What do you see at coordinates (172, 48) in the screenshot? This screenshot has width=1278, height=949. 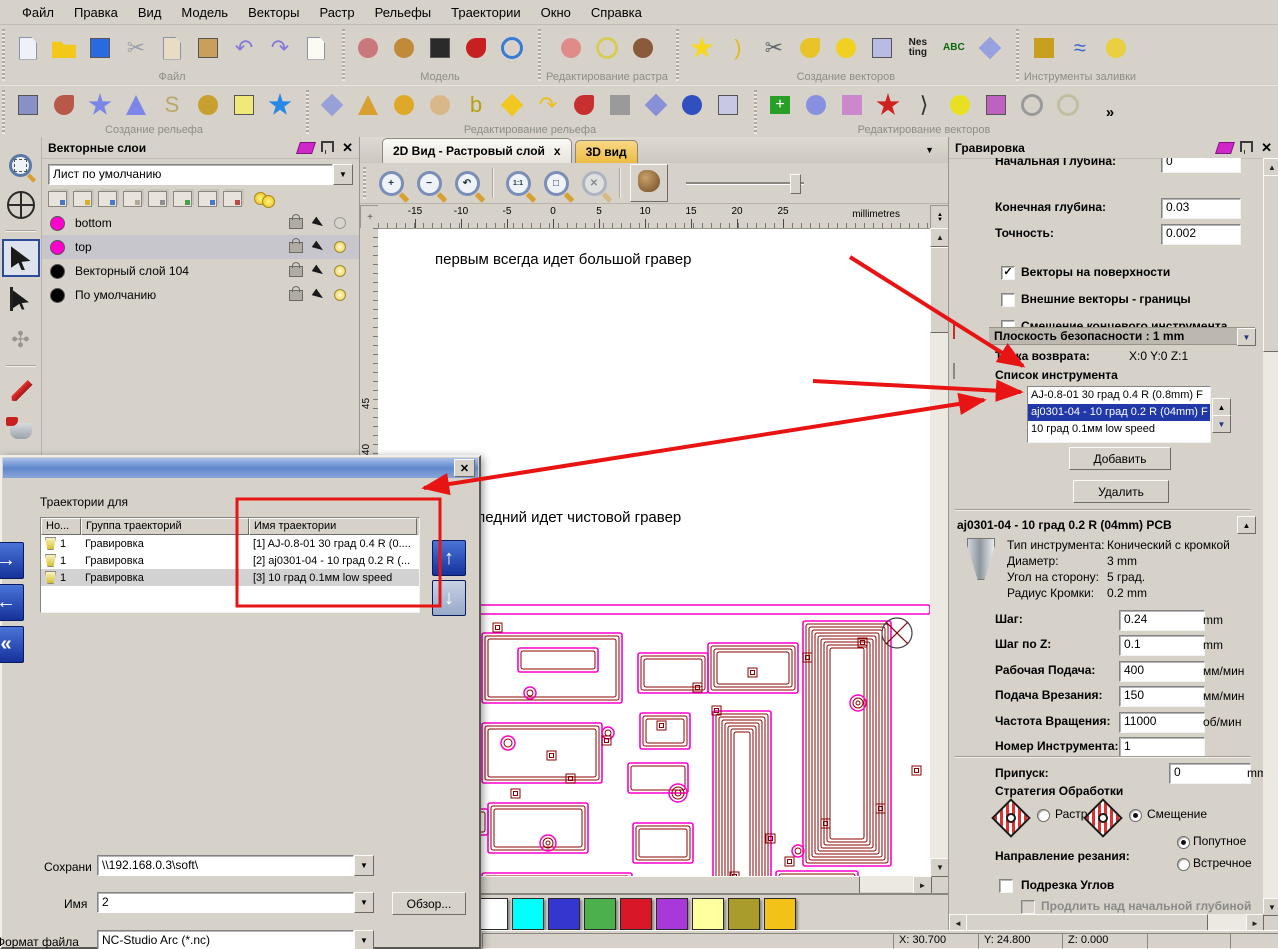 I see `copy-icon` at bounding box center [172, 48].